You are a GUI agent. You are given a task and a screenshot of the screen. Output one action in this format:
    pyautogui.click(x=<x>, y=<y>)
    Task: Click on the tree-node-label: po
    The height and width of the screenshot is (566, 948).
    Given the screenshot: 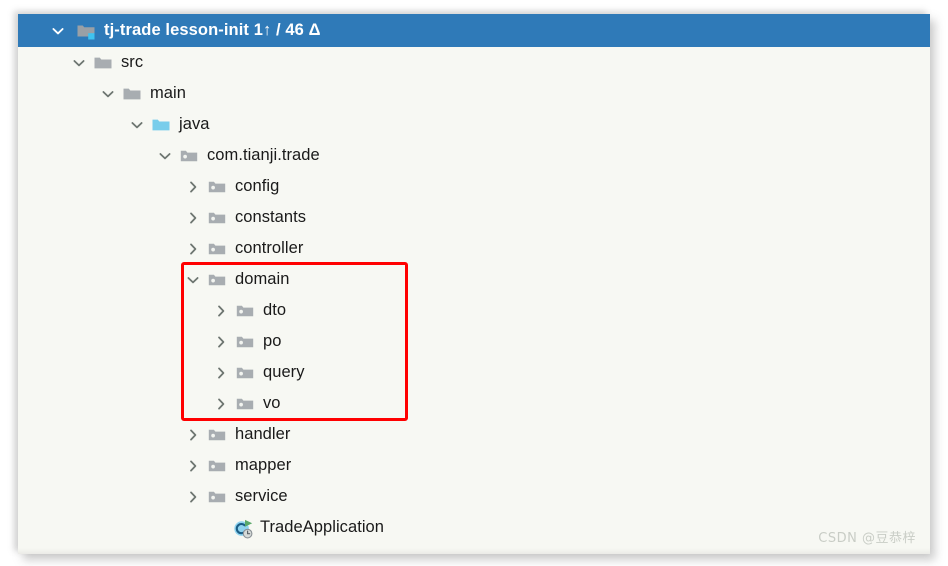 What is the action you would take?
    pyautogui.click(x=272, y=341)
    